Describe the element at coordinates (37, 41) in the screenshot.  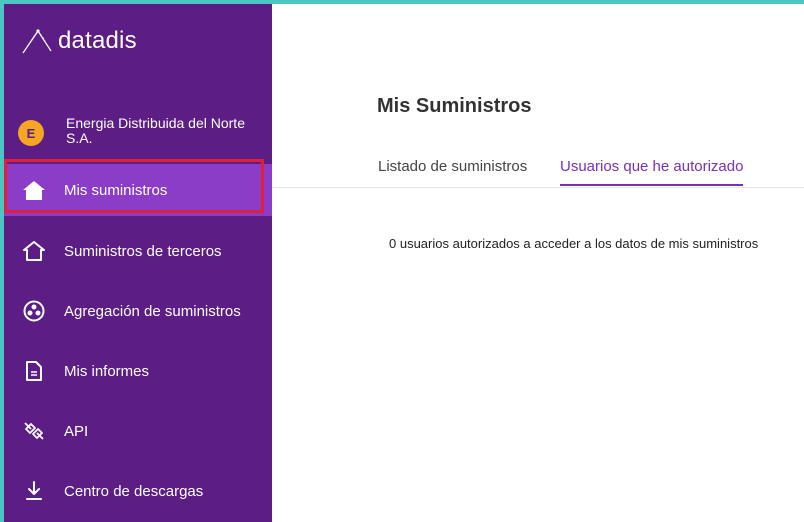
I see `datadis-logo-icon` at that location.